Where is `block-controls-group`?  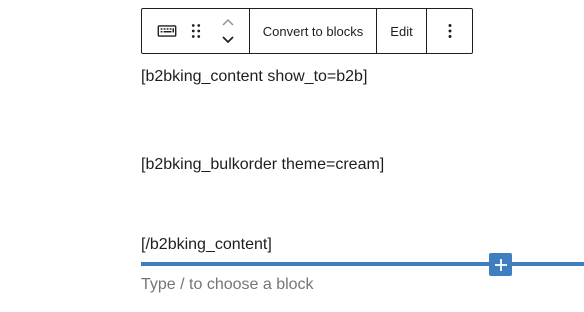
block-controls-group is located at coordinates (196, 31).